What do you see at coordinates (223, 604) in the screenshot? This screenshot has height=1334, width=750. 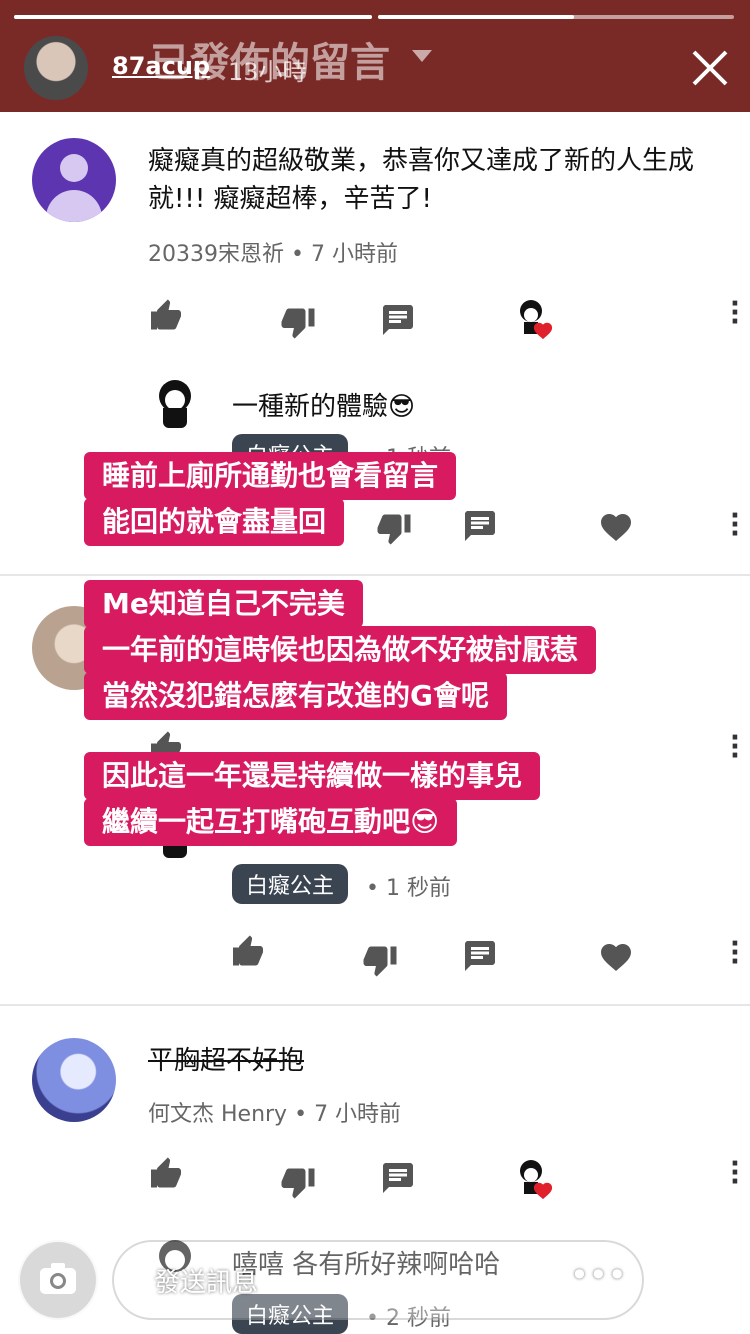 I see `sticker-line: Me知道自己不完美` at bounding box center [223, 604].